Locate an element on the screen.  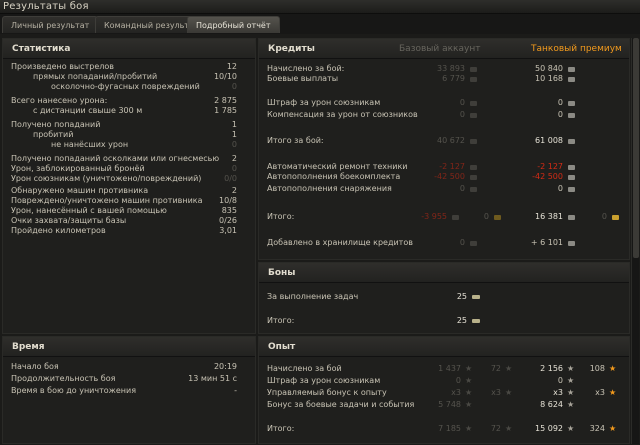
stat-value: 1 785 is located at coordinates (225, 110).